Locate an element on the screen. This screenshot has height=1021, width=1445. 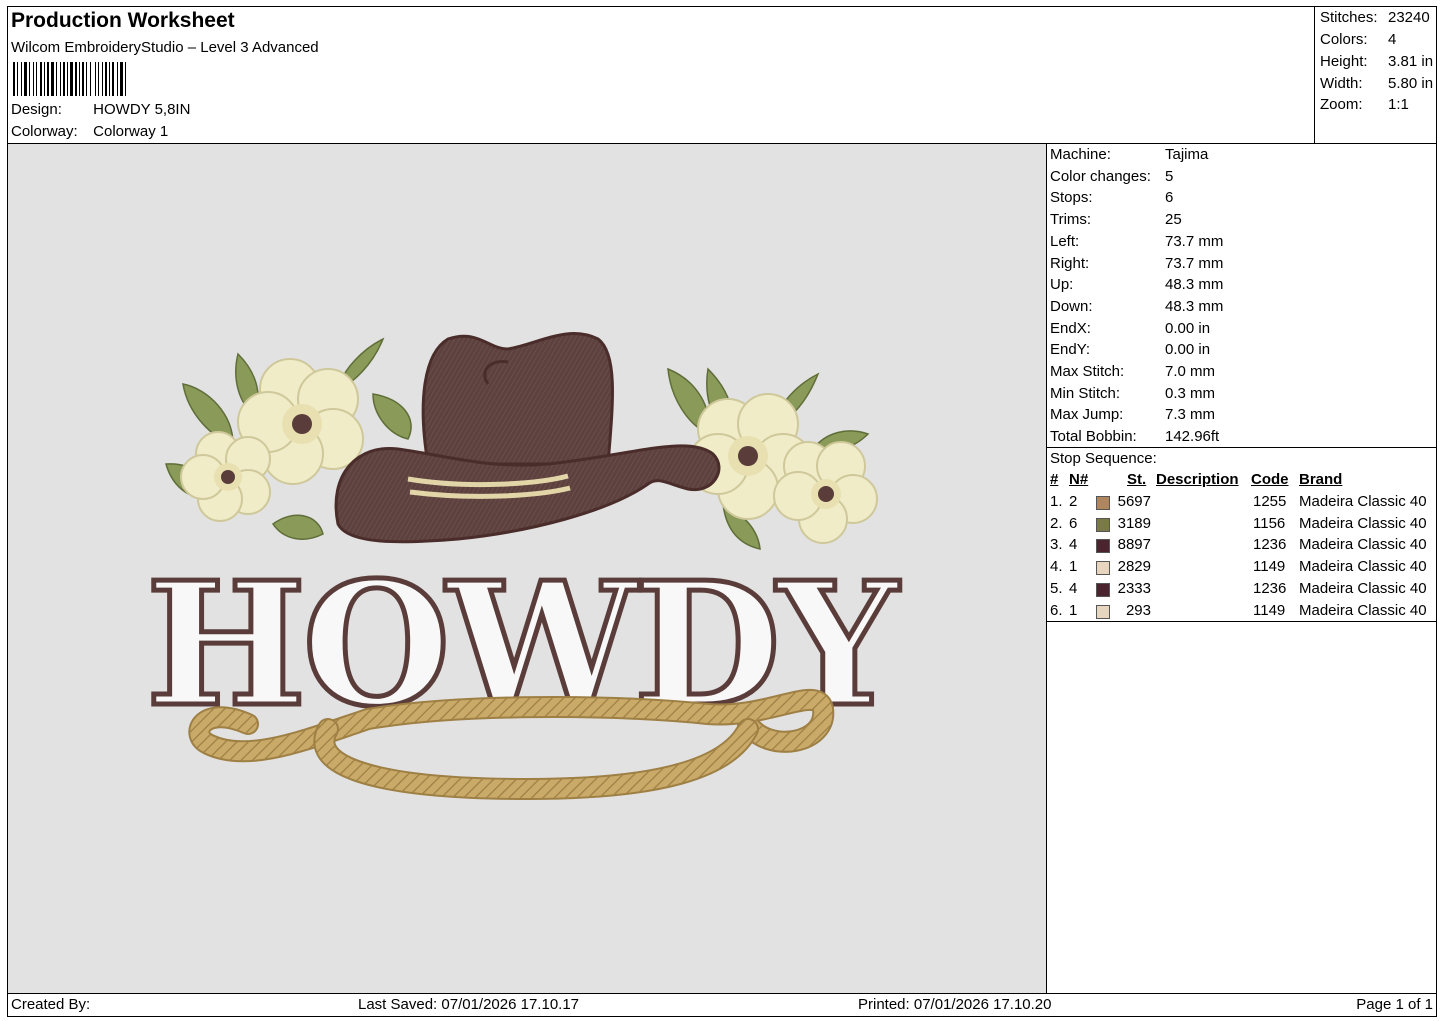
stop-row: 6. 1 293 1149 Madeira Classic 40 is located at coordinates (1241, 613).